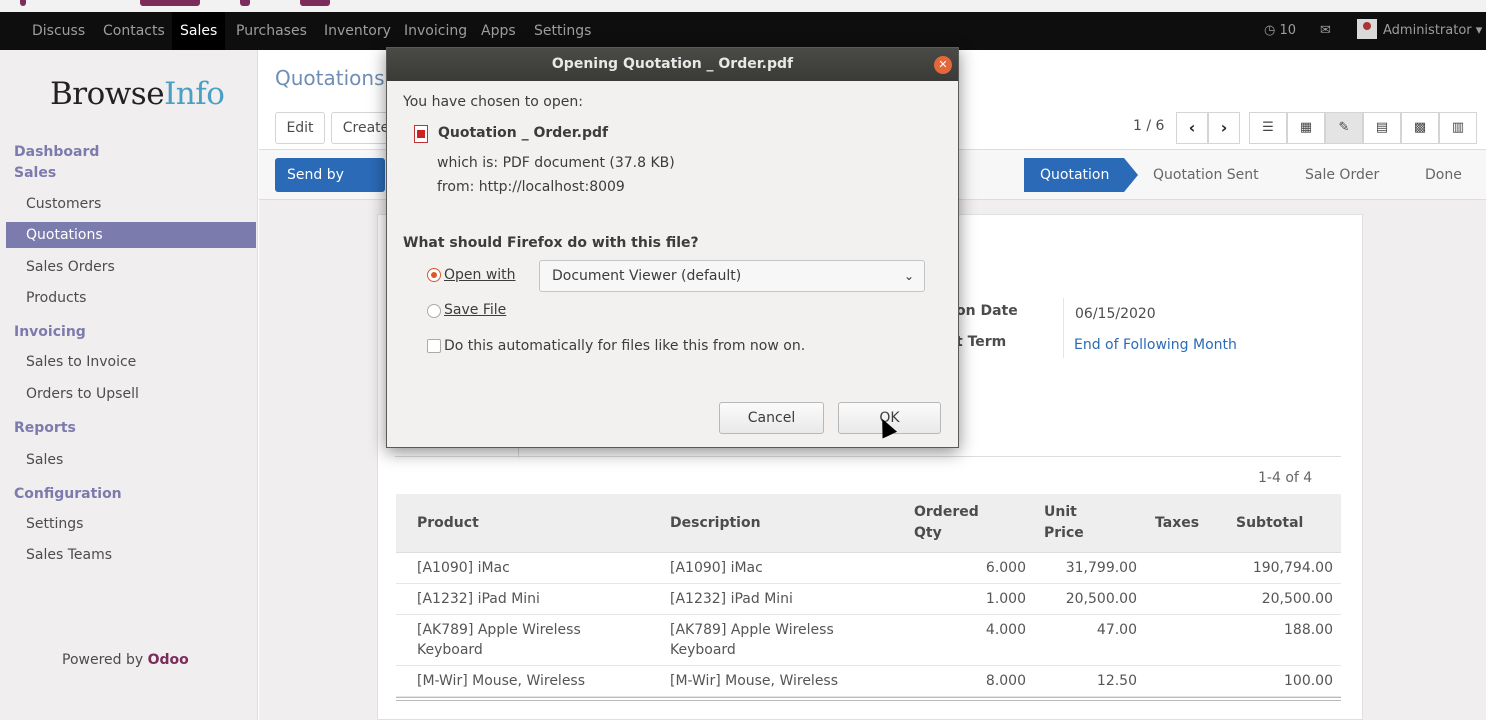  What do you see at coordinates (672, 64) in the screenshot?
I see `dialog-title: Opening Quotation _ Order.pdf` at bounding box center [672, 64].